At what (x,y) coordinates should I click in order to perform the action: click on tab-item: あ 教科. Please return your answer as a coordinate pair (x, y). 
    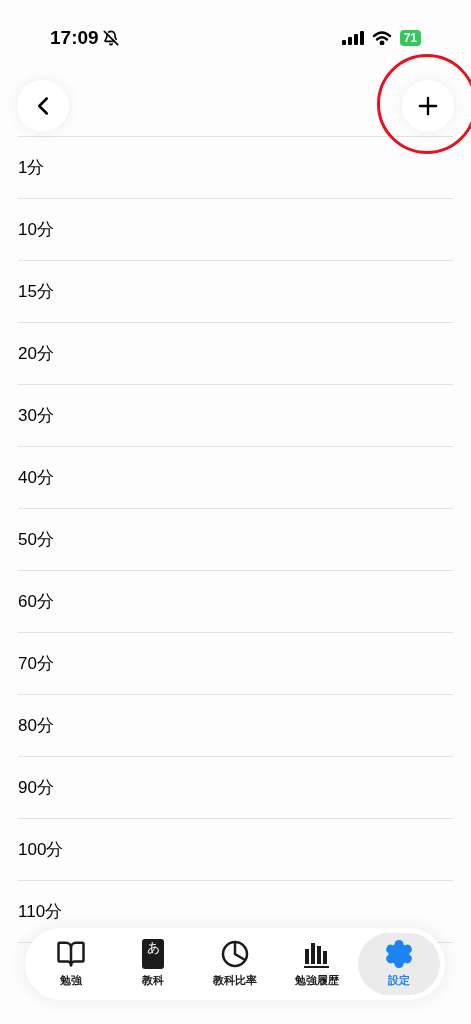
    Looking at the image, I should click on (153, 964).